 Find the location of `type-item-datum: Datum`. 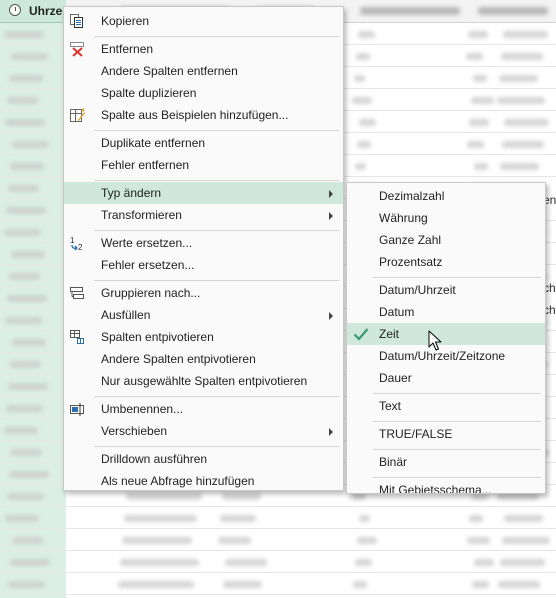

type-item-datum: Datum is located at coordinates (446, 312).